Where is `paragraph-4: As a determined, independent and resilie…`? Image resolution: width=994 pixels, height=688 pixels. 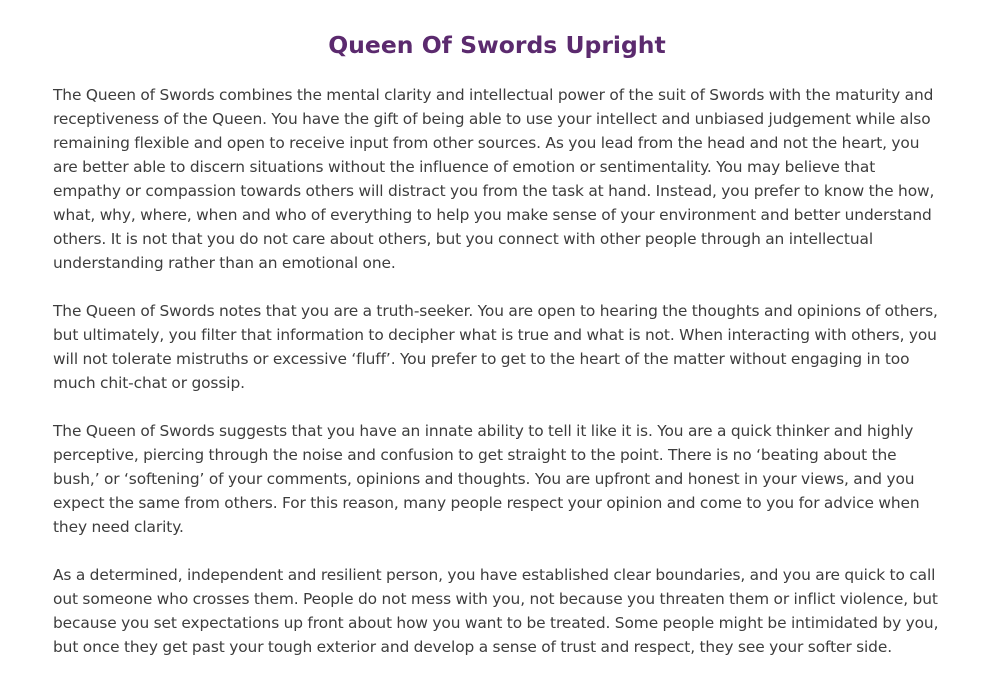 paragraph-4: As a determined, independent and resilie… is located at coordinates (496, 611).